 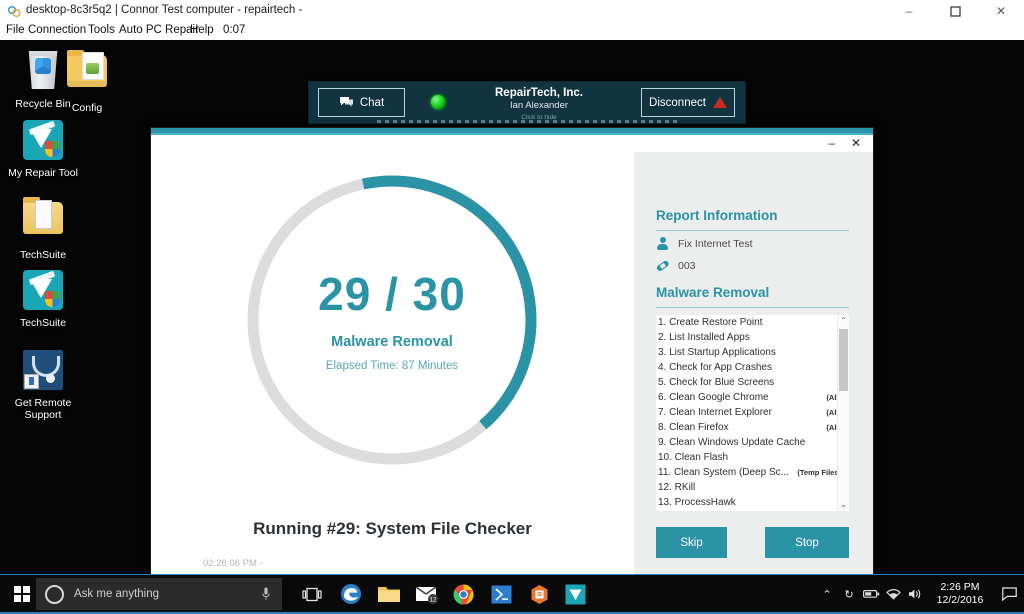 What do you see at coordinates (955, 11) in the screenshot?
I see `window-maximize-button` at bounding box center [955, 11].